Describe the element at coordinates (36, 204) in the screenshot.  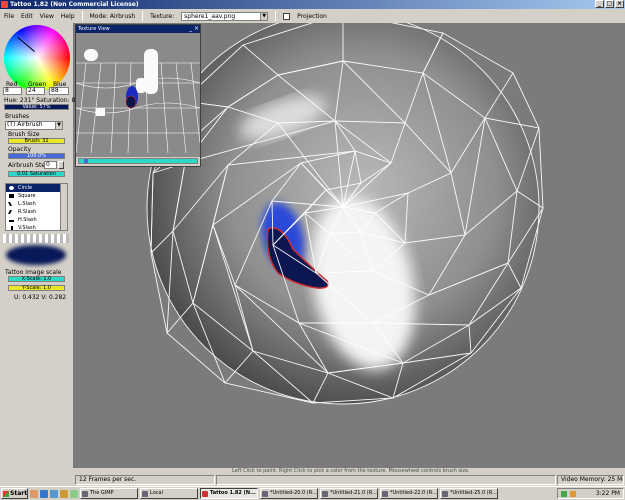
I see `brush-shape-lslash: L.Slash` at that location.